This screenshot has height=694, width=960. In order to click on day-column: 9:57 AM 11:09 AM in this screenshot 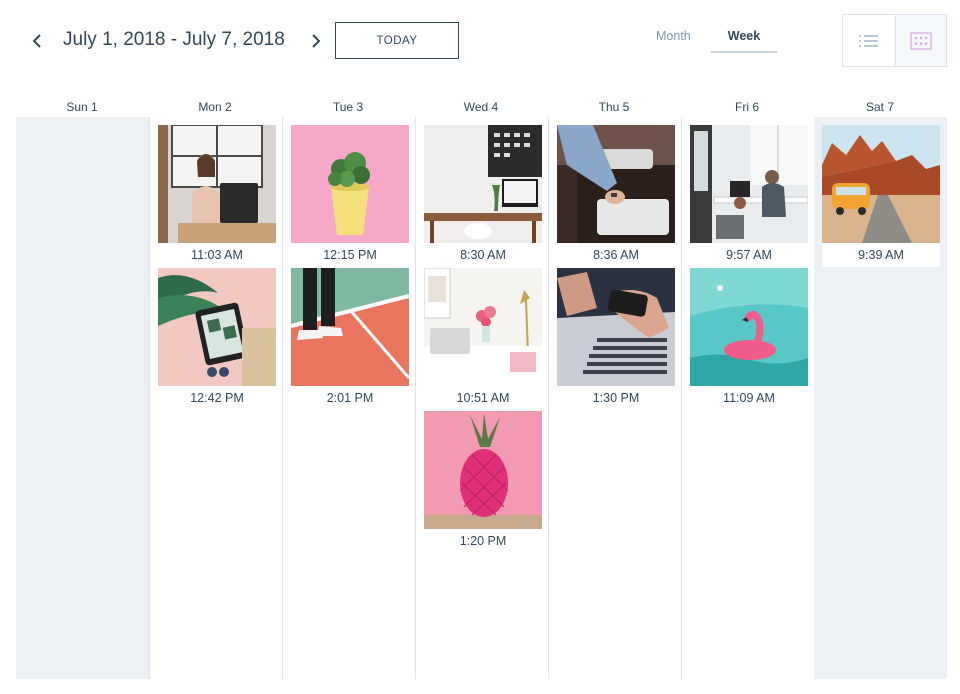, I will do `click(747, 398)`.